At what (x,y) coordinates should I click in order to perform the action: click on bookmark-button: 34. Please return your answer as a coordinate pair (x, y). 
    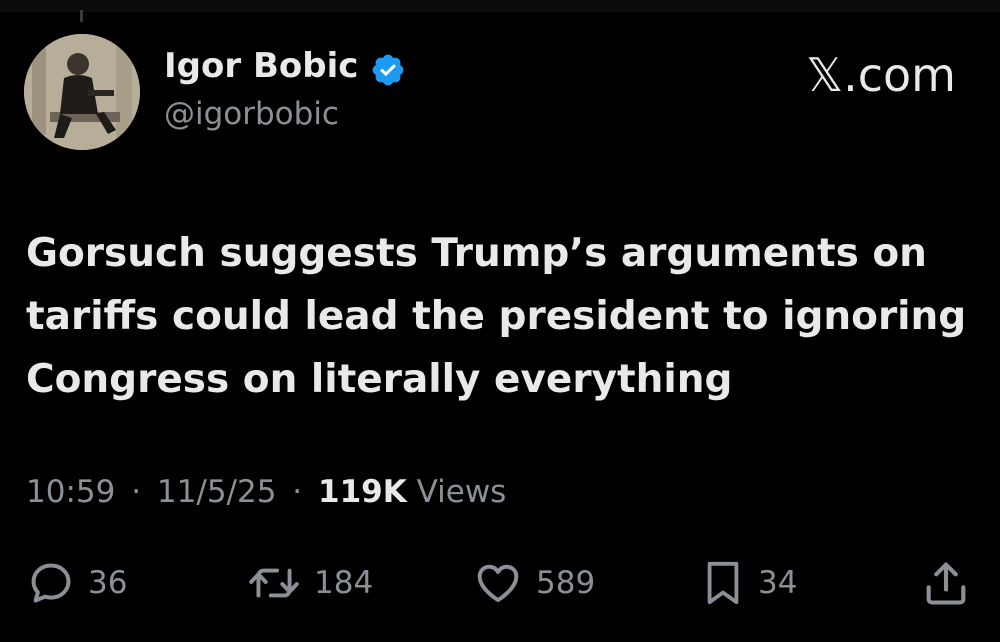
    Looking at the image, I should click on (748, 583).